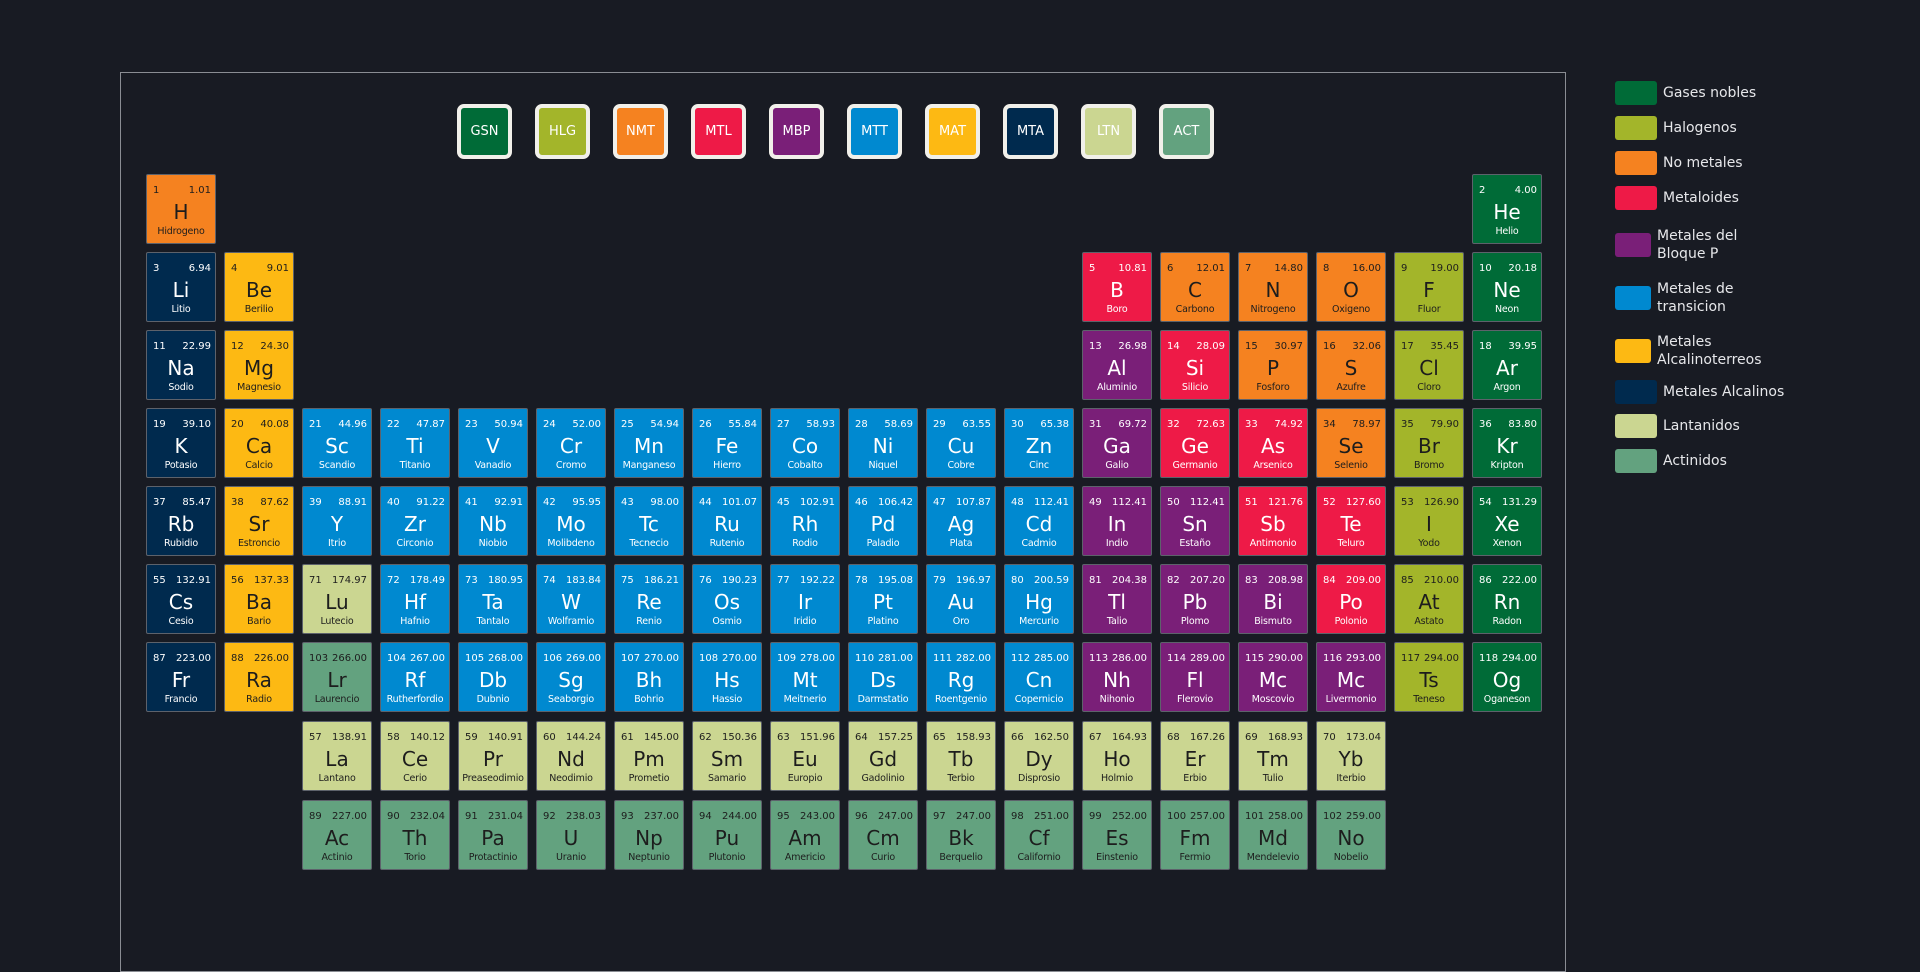 This screenshot has height=972, width=1920. Describe the element at coordinates (1108, 131) in the screenshot. I see `category-button-ltn: LTN` at that location.